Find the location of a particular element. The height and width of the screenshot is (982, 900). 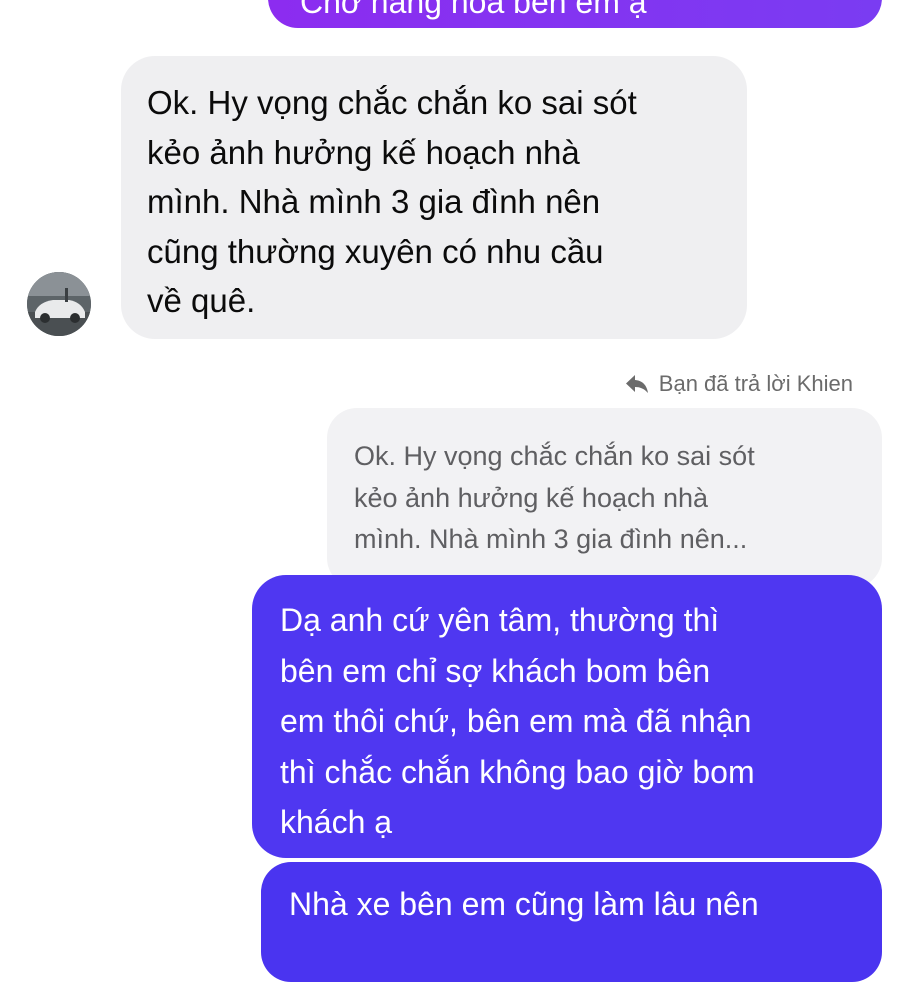

sent-message-bubble-next: Nhà xe bên em cũng làm lâu nên is located at coordinates (571, 922).